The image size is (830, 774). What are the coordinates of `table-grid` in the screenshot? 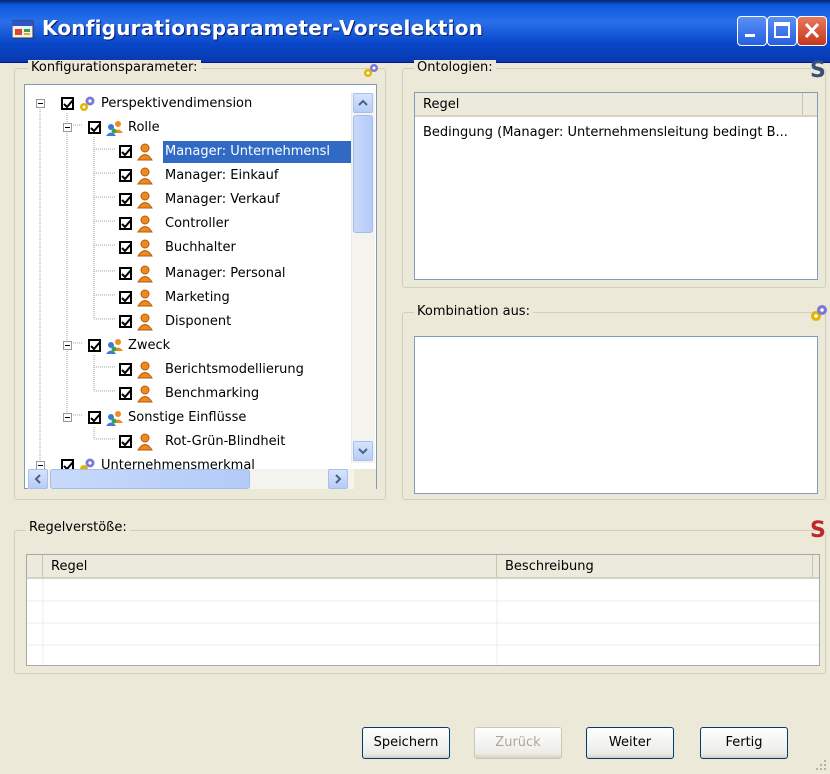 It's located at (423, 622).